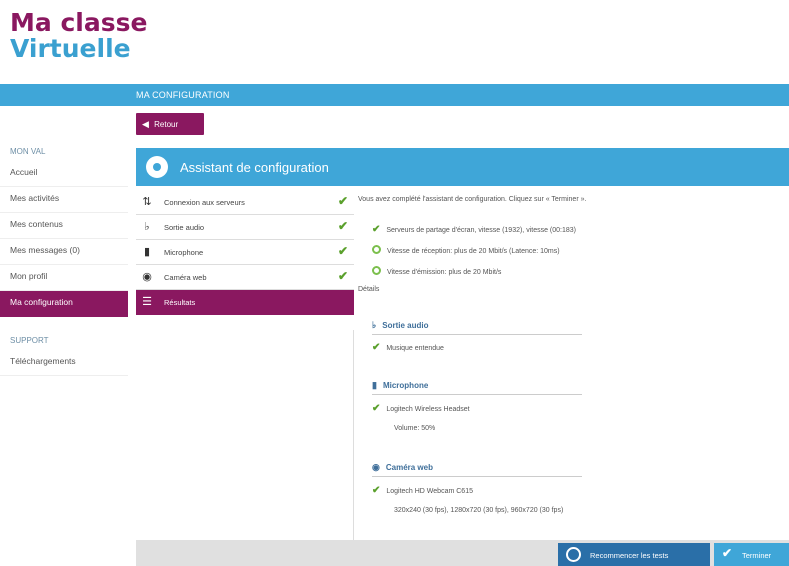  What do you see at coordinates (64, 304) in the screenshot?
I see `sidebar-item-configuration: Ma configuration` at bounding box center [64, 304].